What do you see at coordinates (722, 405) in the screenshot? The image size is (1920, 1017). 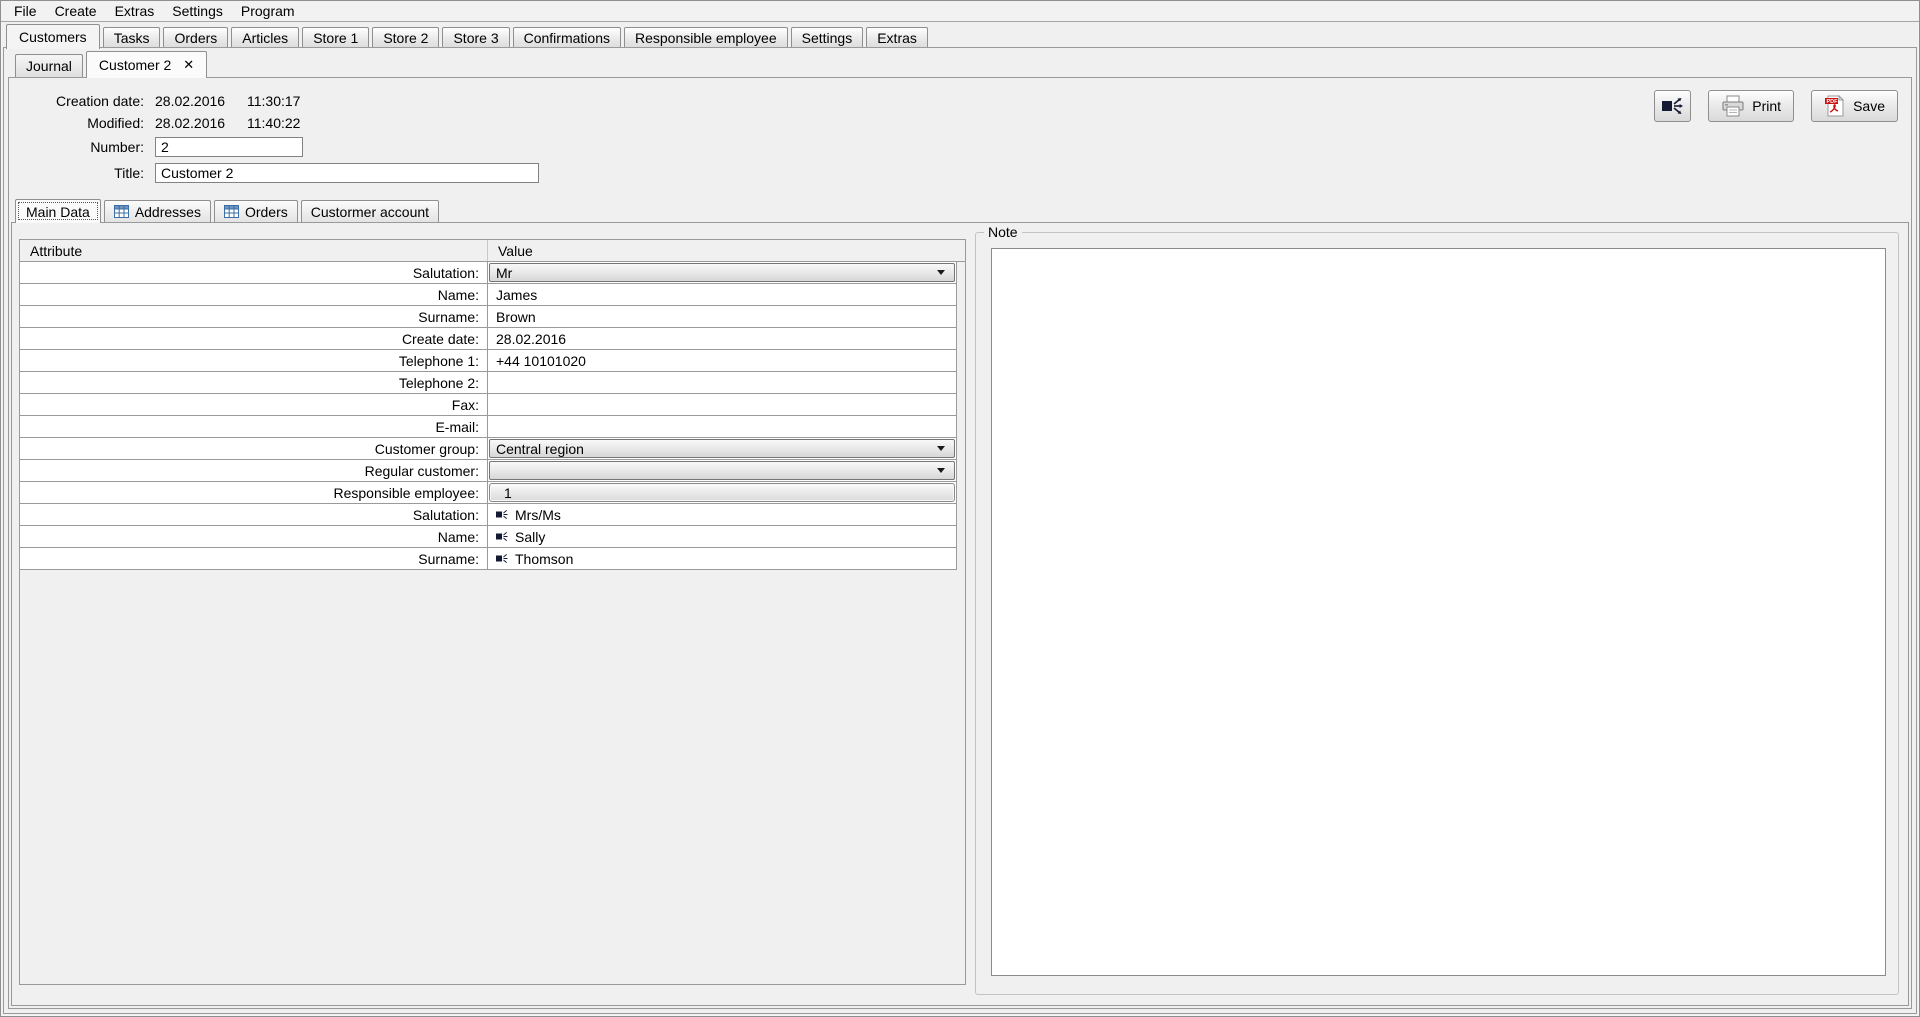 I see `fax-value` at bounding box center [722, 405].